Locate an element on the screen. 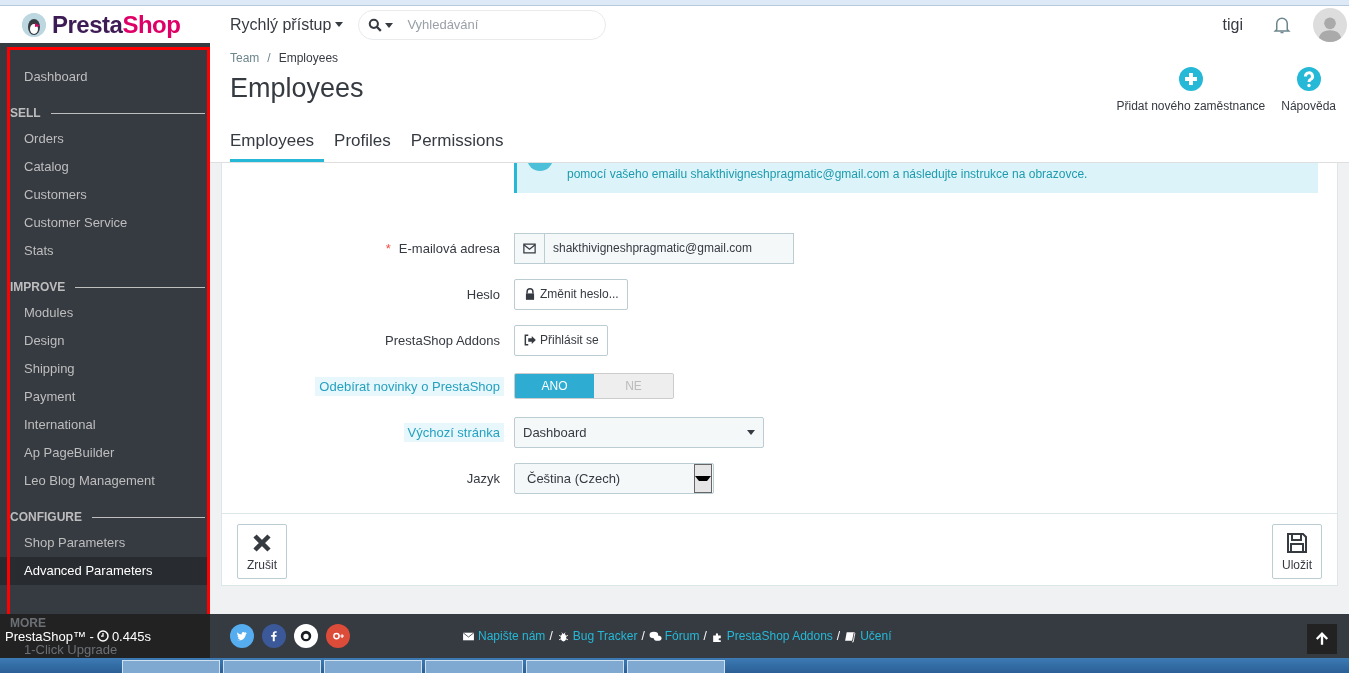 The image size is (1349, 673). sidebar-item: Orders is located at coordinates (105, 139).